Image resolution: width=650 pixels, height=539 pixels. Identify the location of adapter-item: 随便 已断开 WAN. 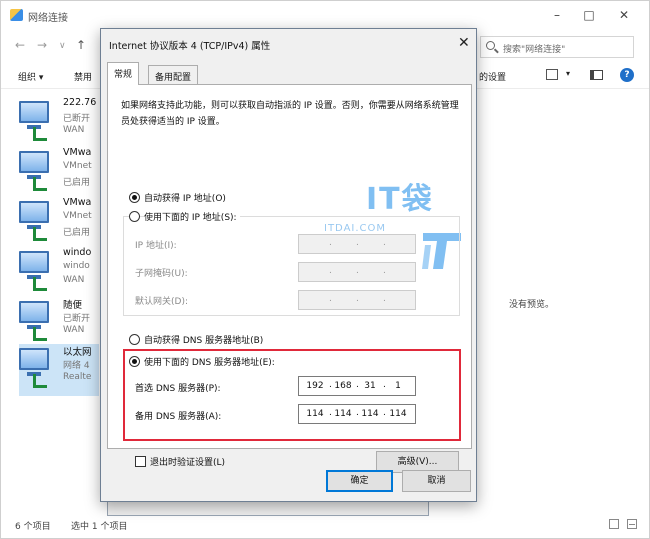
(59, 323).